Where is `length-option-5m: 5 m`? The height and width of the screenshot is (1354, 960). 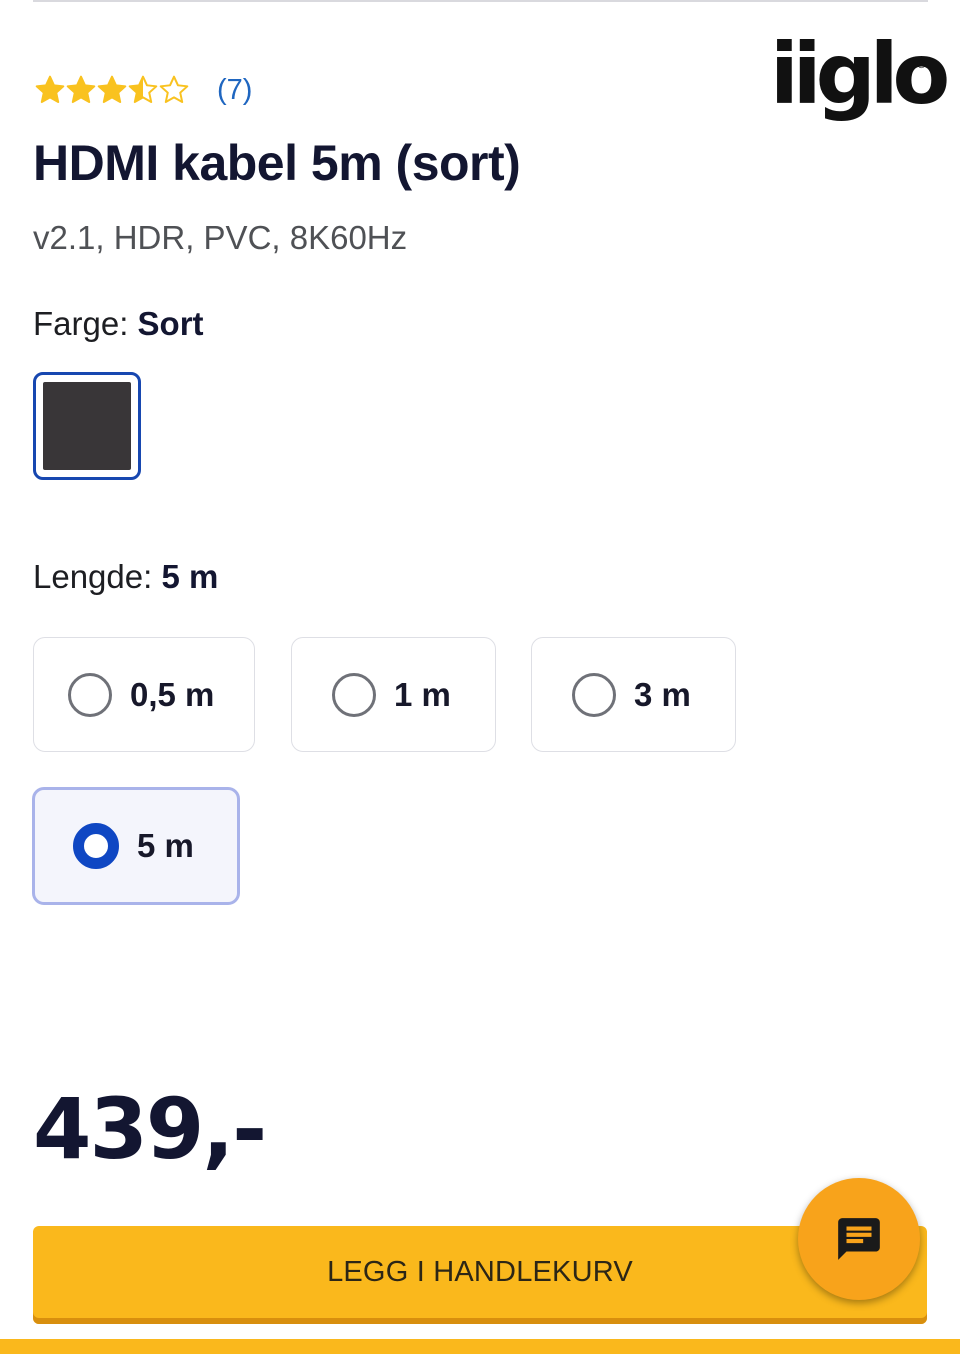
length-option-5m: 5 m is located at coordinates (136, 846).